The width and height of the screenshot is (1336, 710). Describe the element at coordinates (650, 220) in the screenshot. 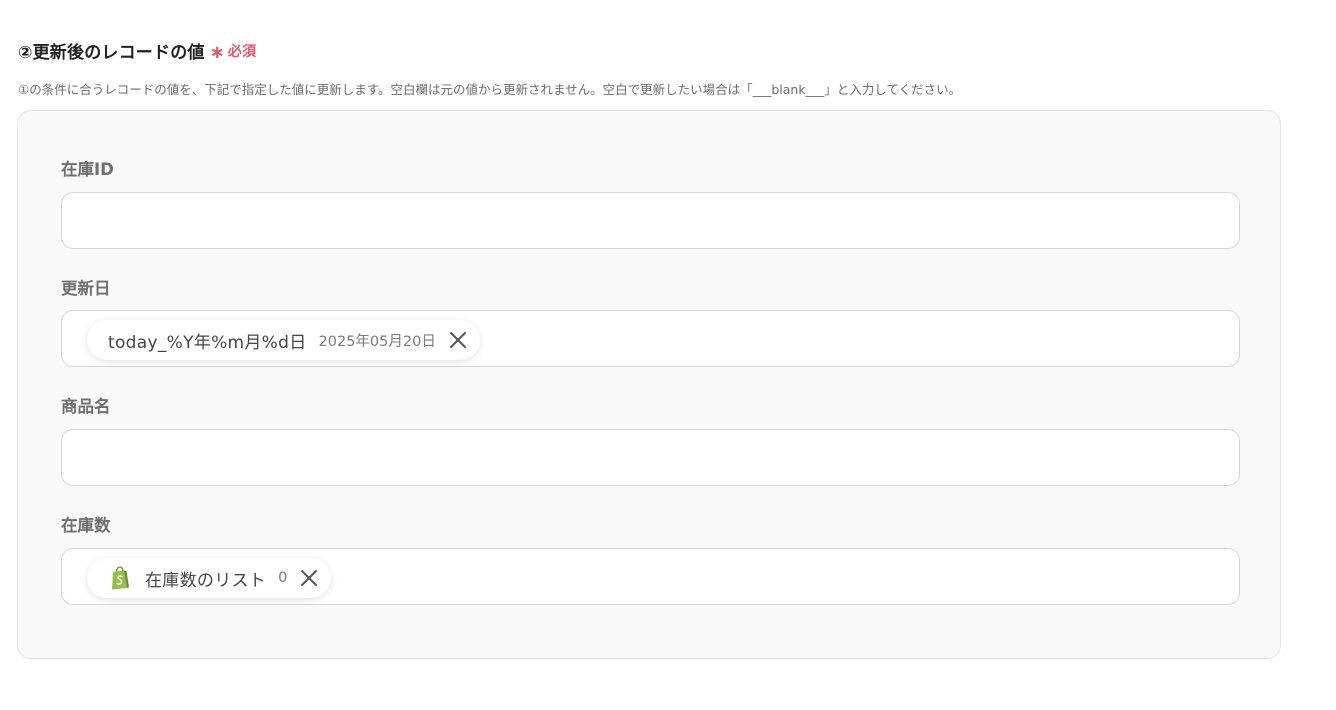

I see `stock-id-input` at that location.